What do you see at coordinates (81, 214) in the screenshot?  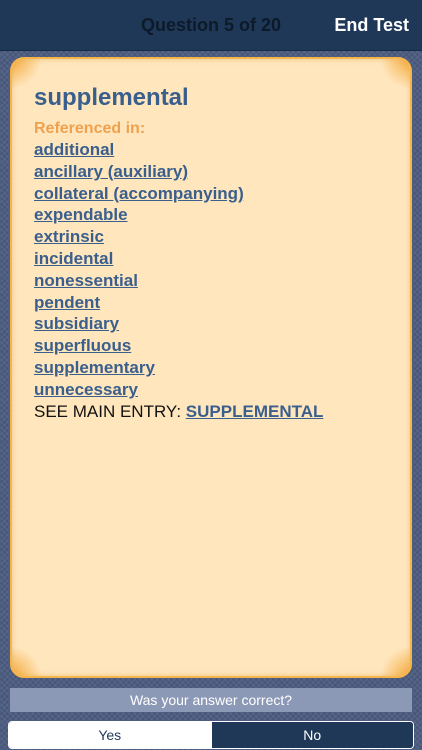 I see `reference-link-expendable: expendable` at bounding box center [81, 214].